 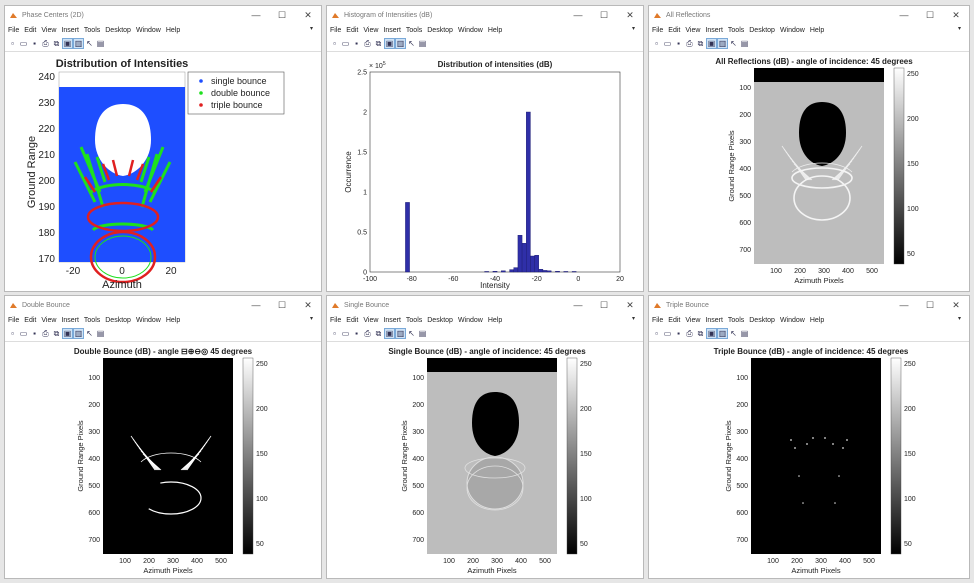 I want to click on title-bar: Histogram of Intensities (dB) — ☐ ✕, so click(x=485, y=15).